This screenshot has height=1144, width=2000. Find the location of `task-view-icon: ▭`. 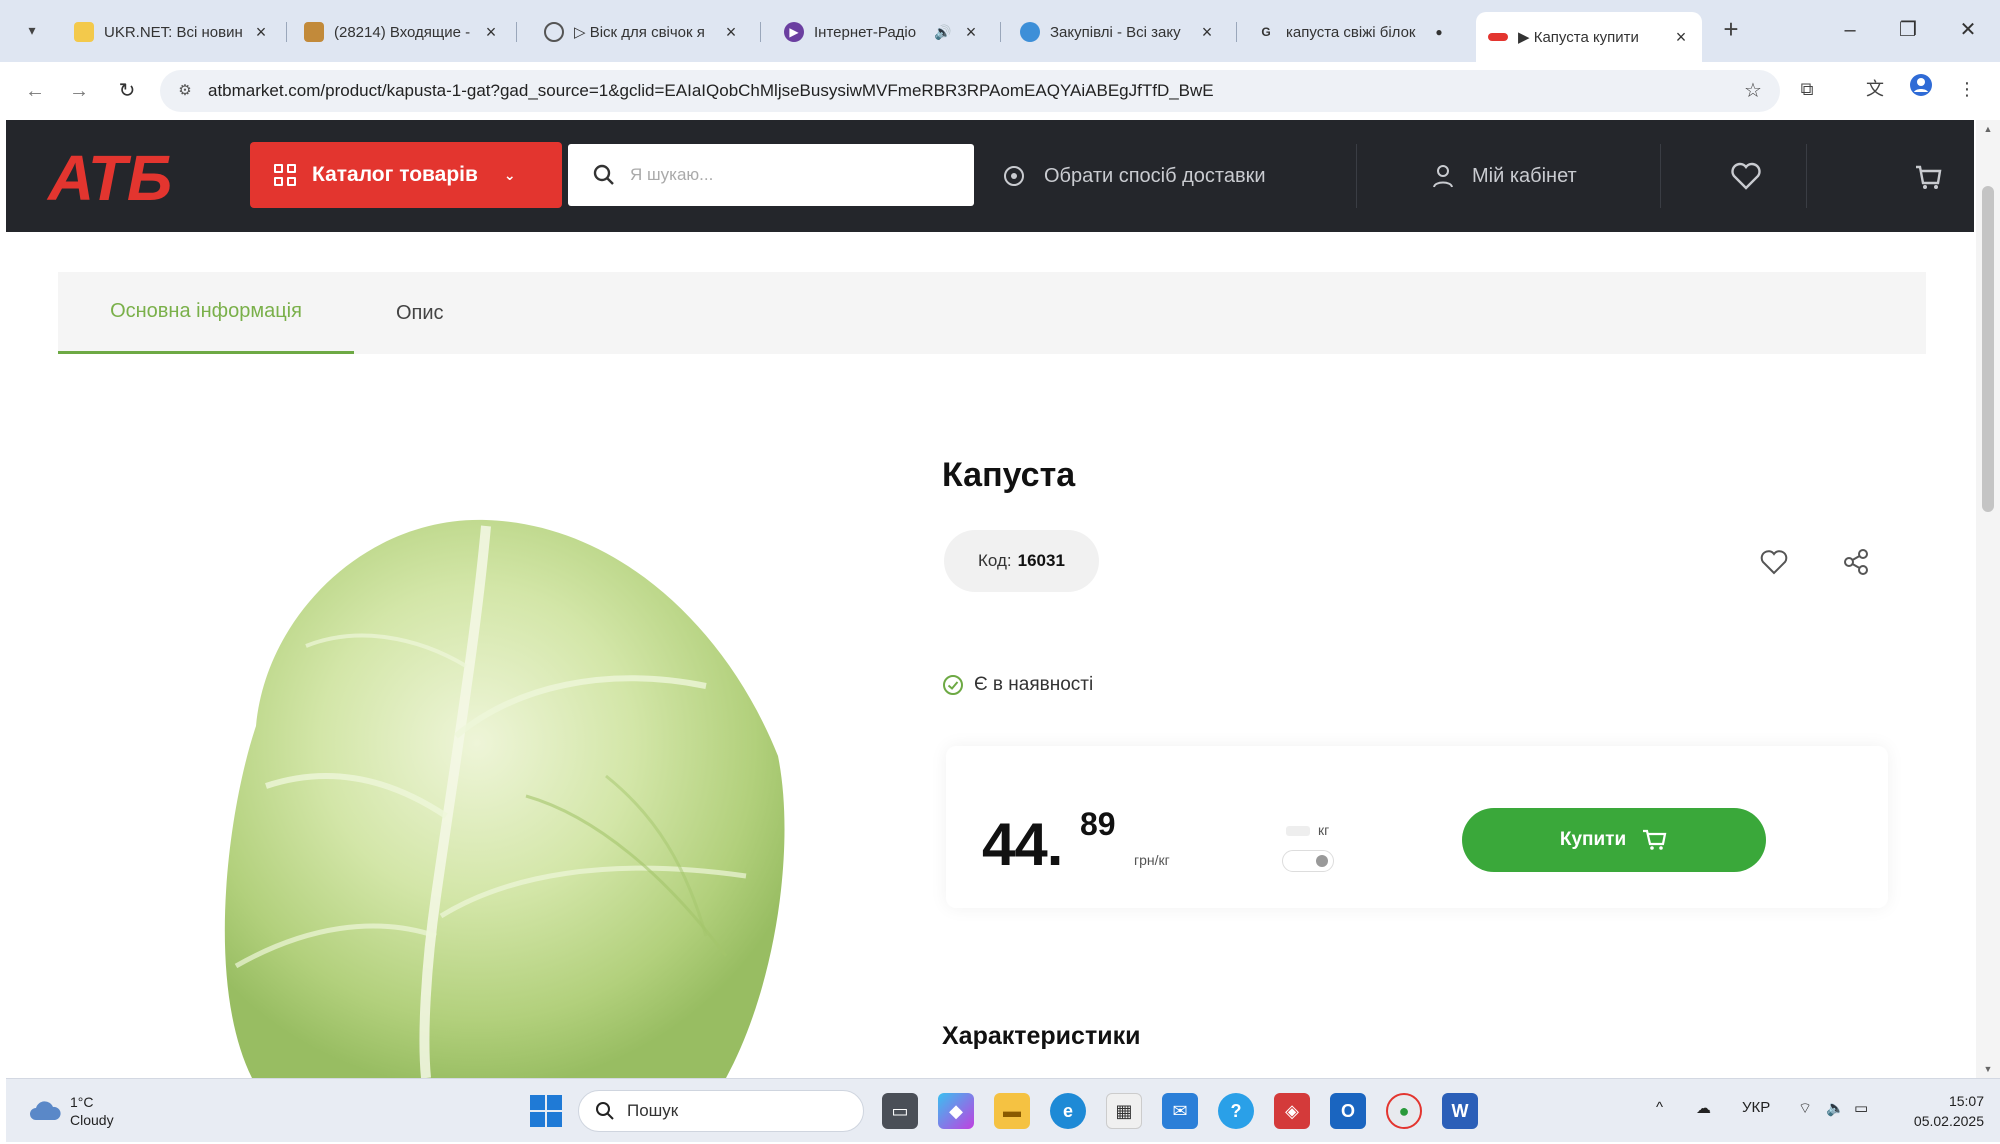

task-view-icon: ▭ is located at coordinates (900, 1111).